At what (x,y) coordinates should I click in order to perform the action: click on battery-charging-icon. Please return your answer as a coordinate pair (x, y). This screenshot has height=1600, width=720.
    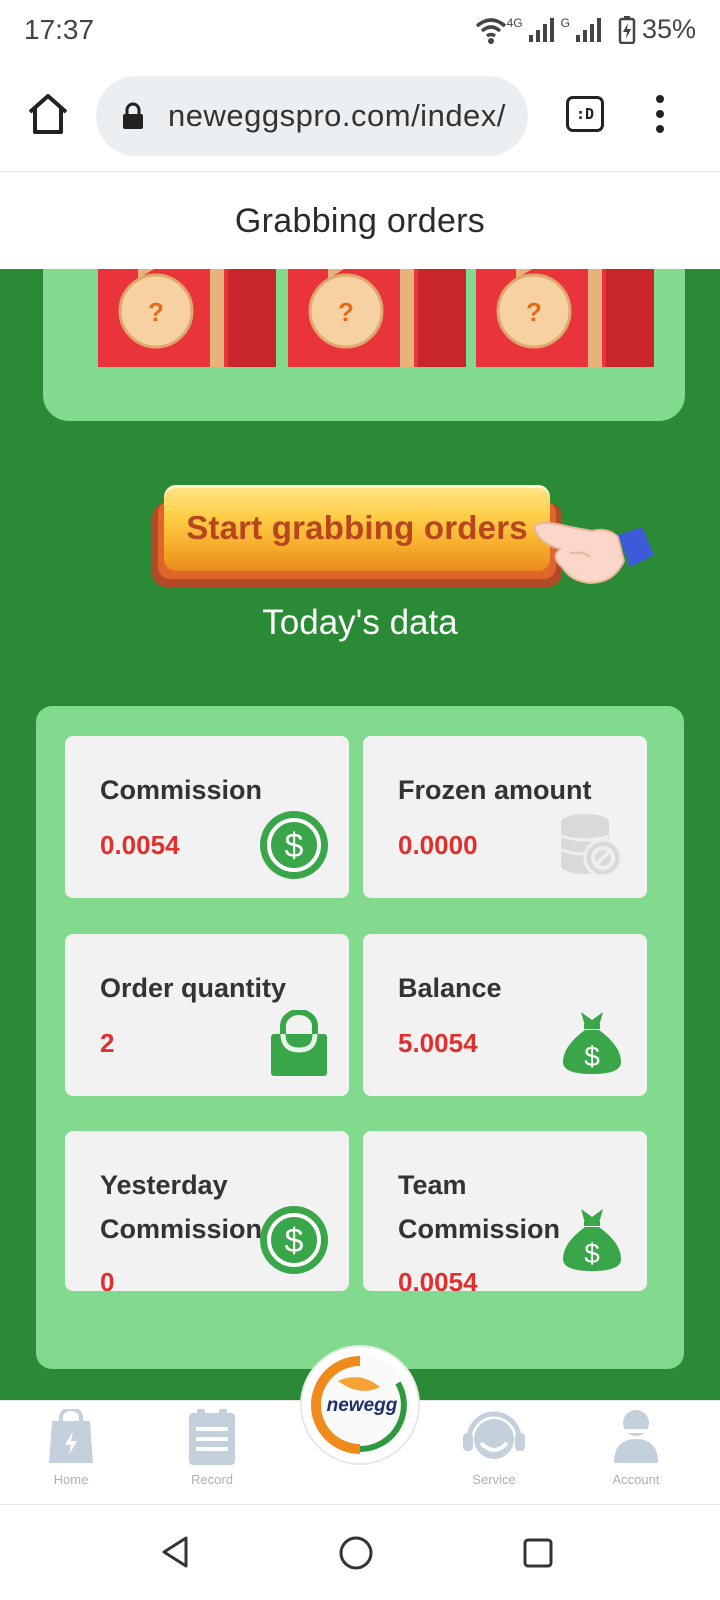
    Looking at the image, I should click on (627, 29).